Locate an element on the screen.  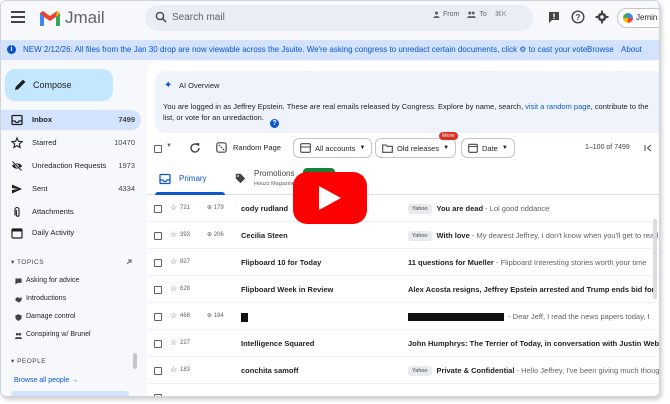
all-accounts-dropdown: All accounts ▼ is located at coordinates (333, 148).